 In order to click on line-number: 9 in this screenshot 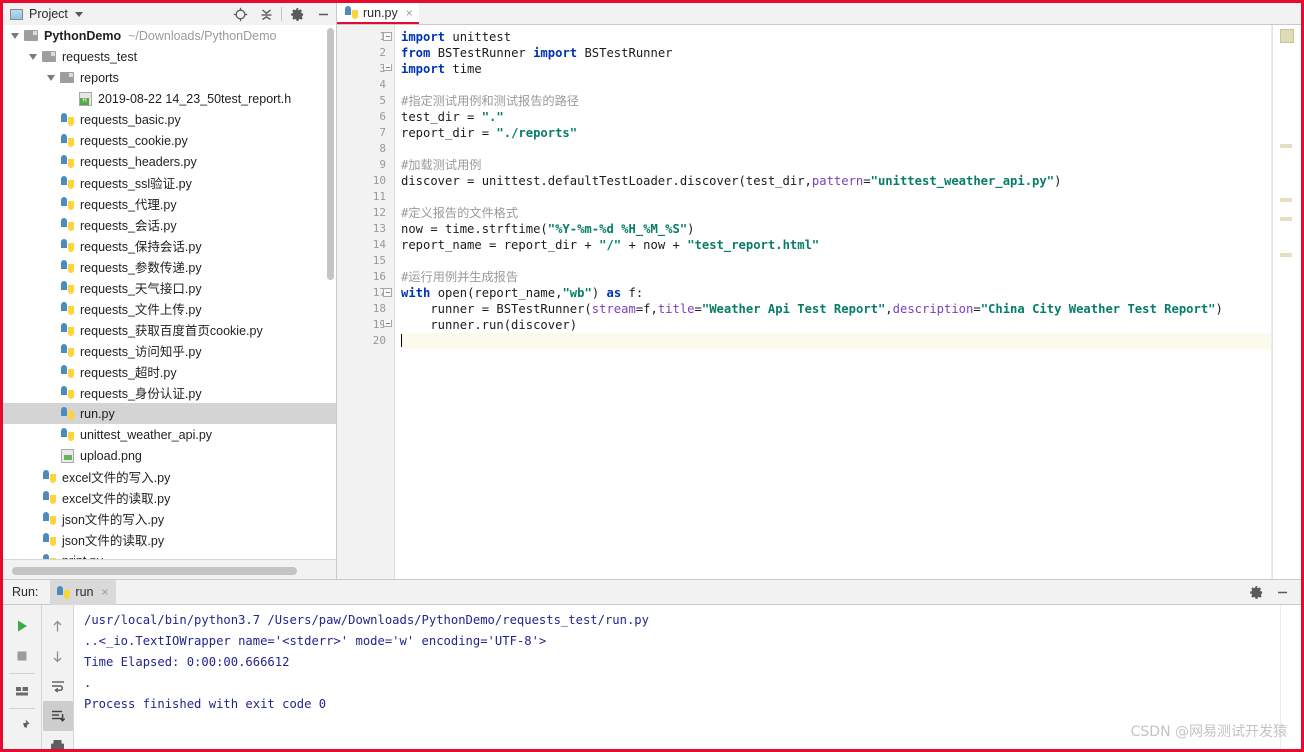, I will do `click(382, 164)`.